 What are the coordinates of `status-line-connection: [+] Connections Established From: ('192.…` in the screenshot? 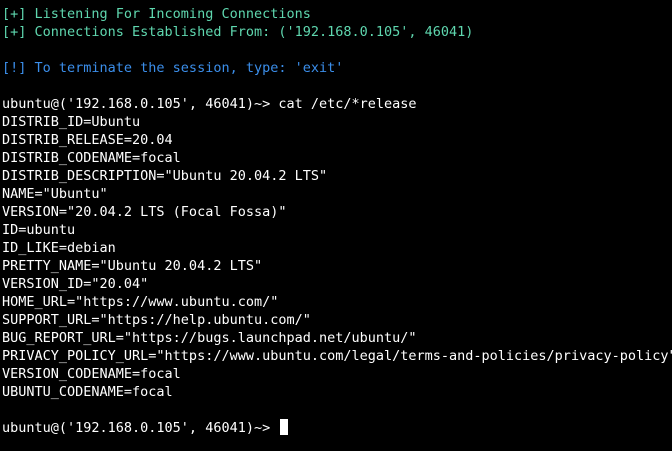 It's located at (238, 32).